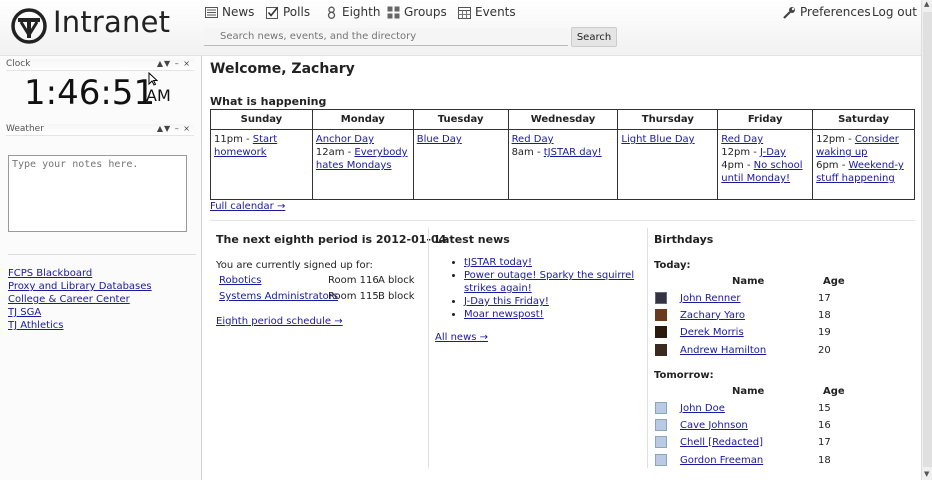 The width and height of the screenshot is (932, 480). What do you see at coordinates (80, 312) in the screenshot?
I see `link-tj-sga: TJ SGA` at bounding box center [80, 312].